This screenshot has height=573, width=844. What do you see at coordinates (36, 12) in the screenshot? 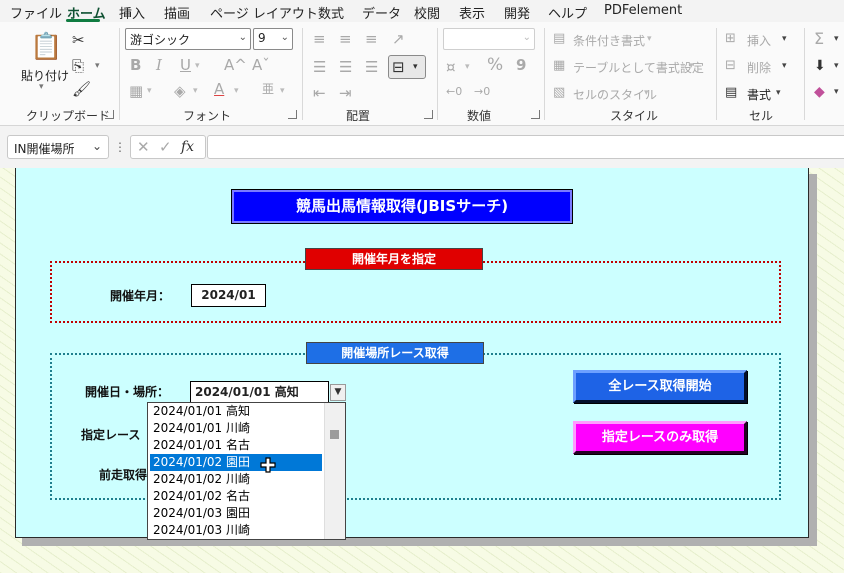
I see `tab-file: ファイル` at bounding box center [36, 12].